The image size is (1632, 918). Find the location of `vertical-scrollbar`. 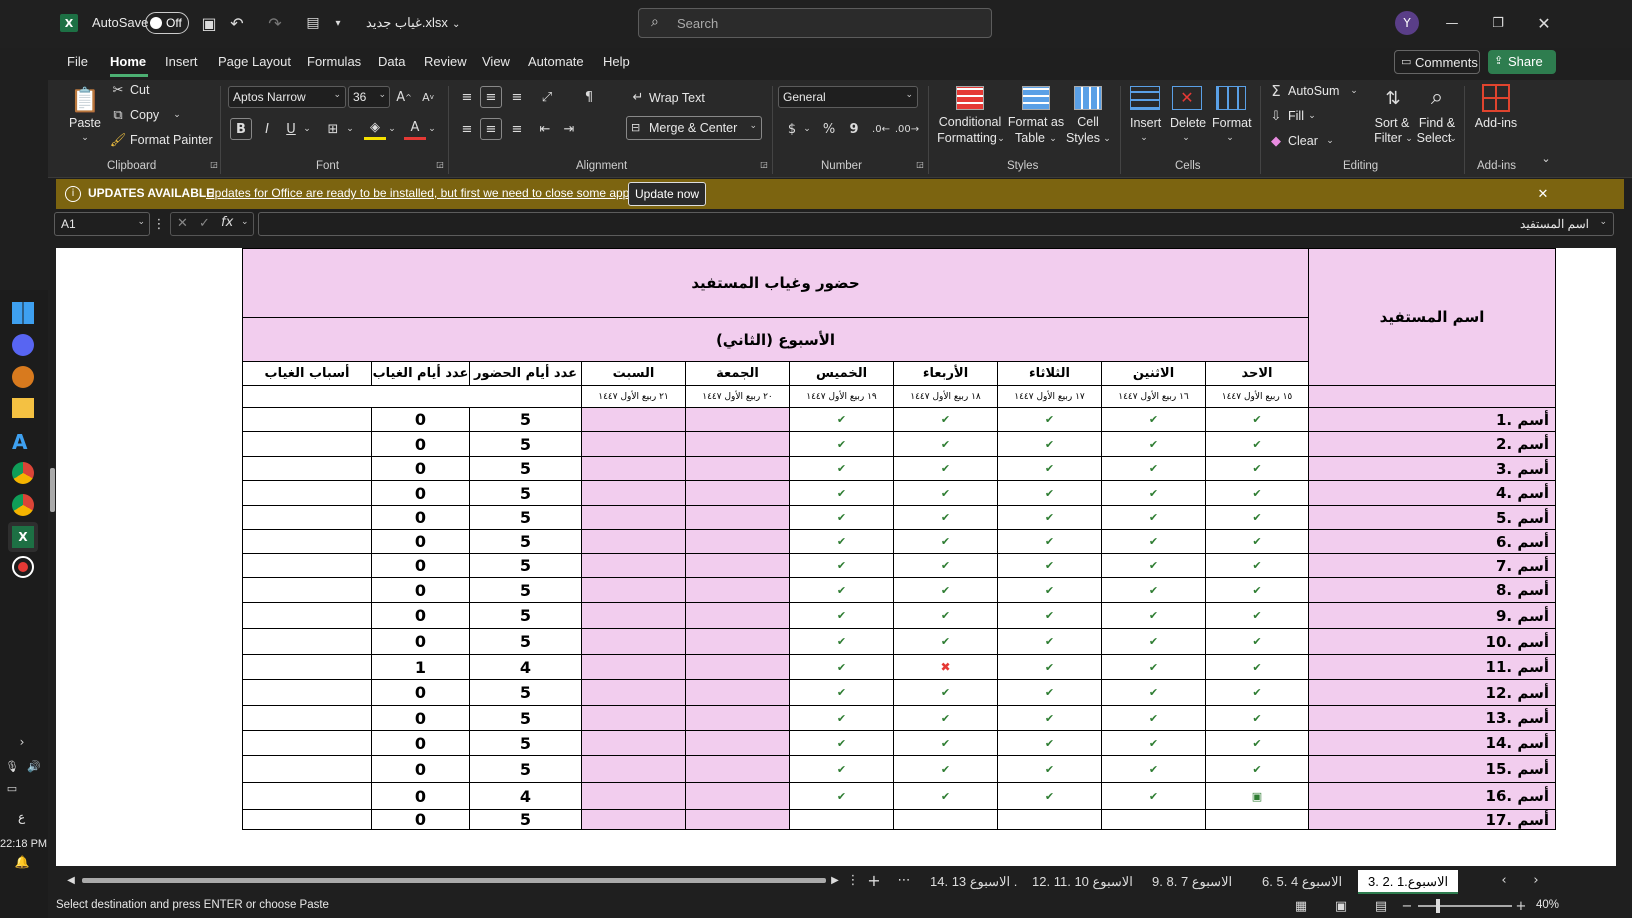

vertical-scrollbar is located at coordinates (52, 558).